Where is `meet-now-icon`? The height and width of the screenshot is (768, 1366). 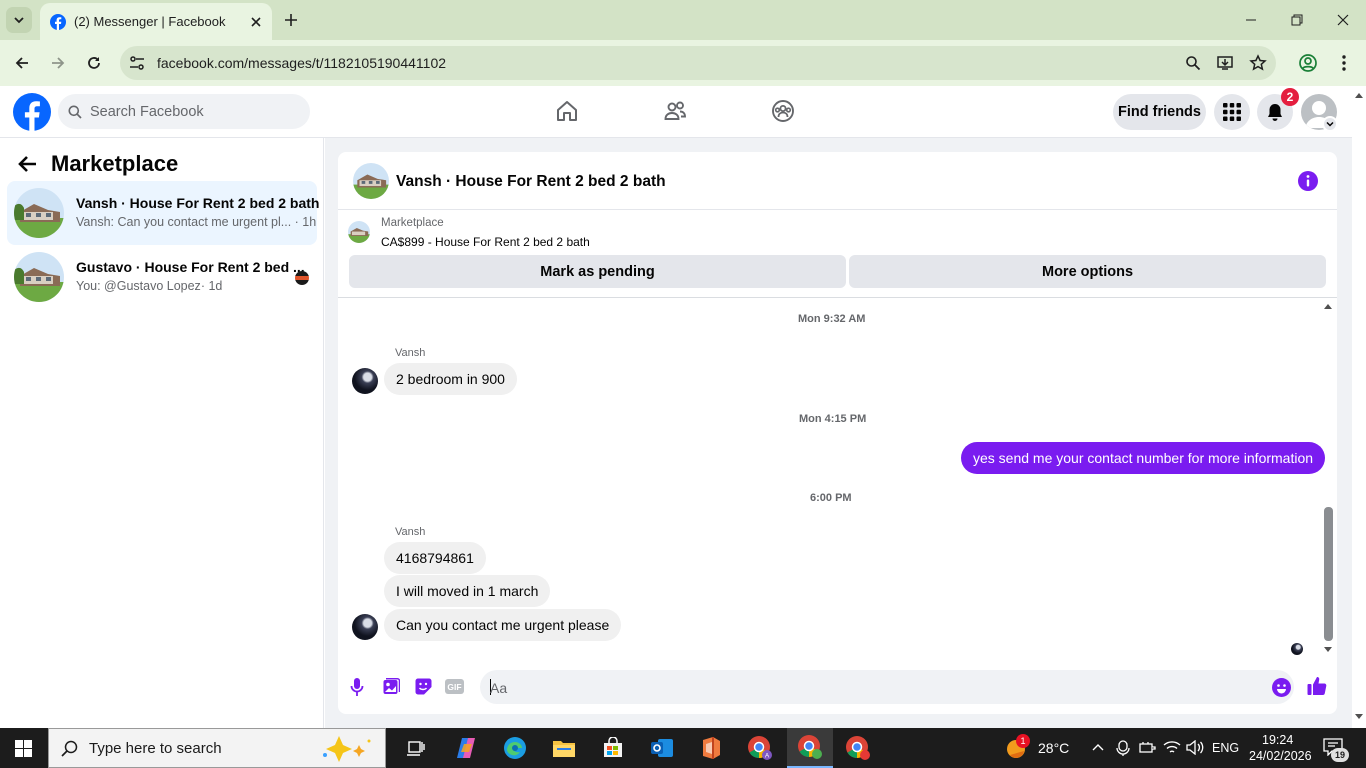
meet-now-icon is located at coordinates (1123, 748).